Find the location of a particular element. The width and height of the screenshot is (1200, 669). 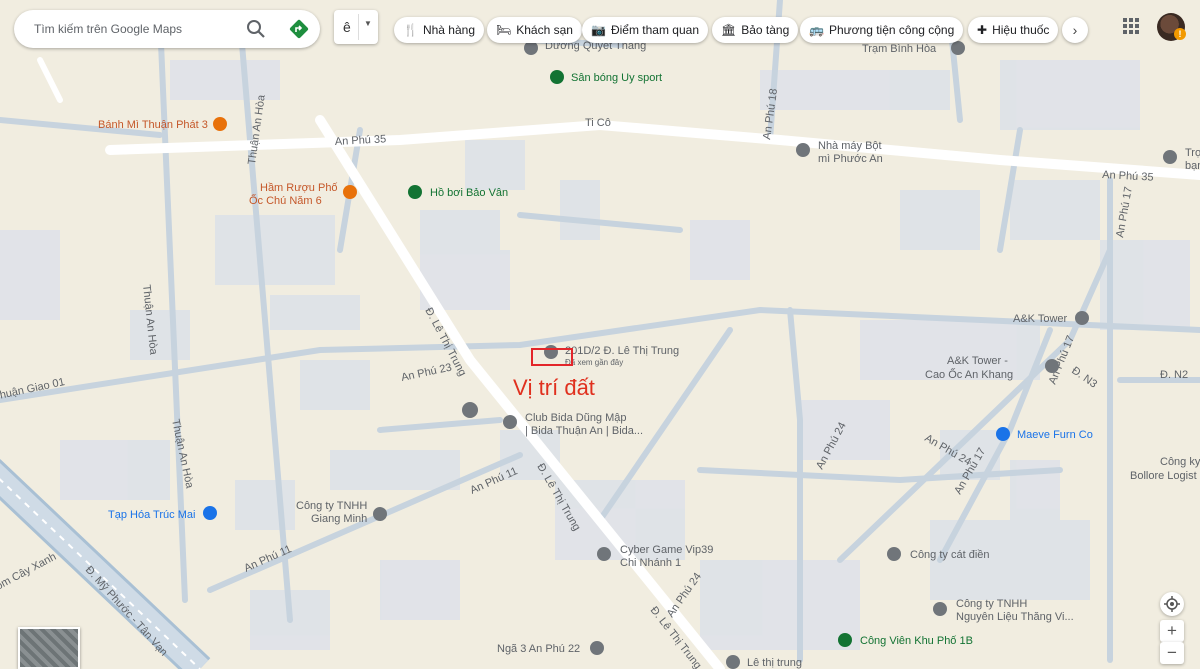

chevron-right-icon: › is located at coordinates (1075, 30).